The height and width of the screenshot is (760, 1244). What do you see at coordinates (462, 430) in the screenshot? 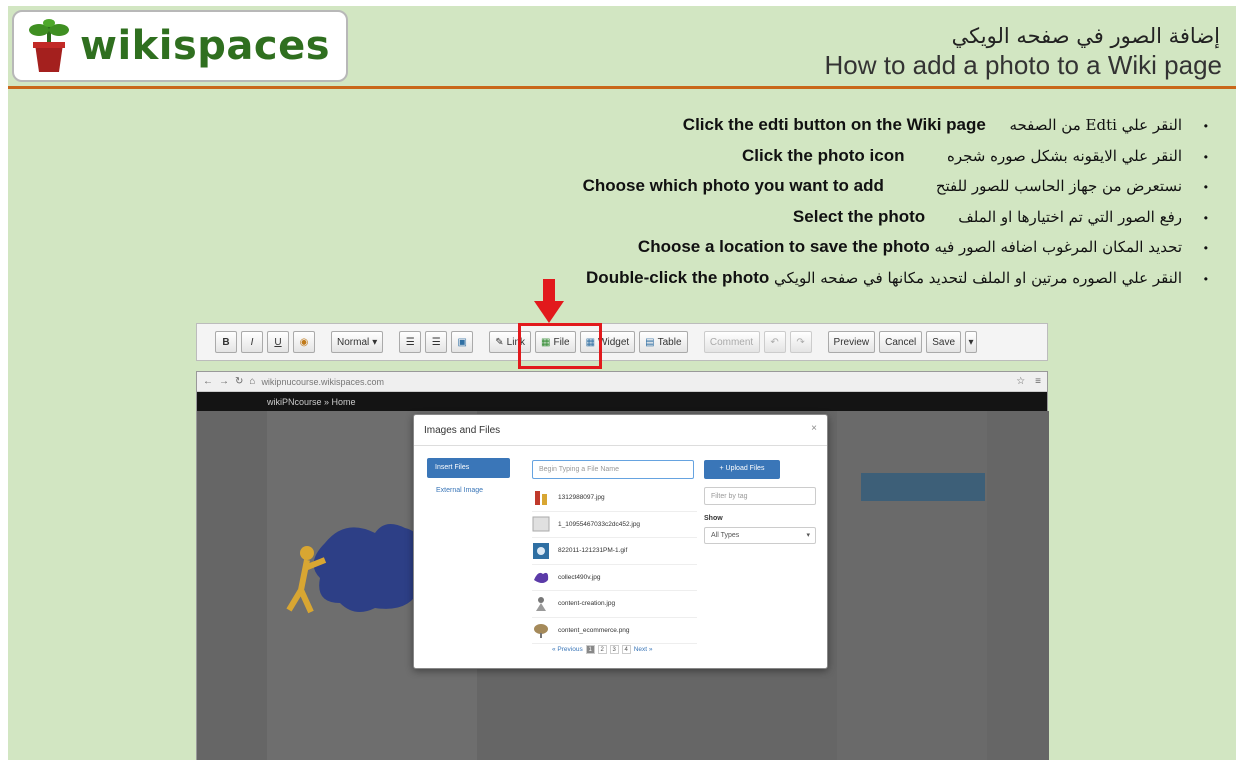
I see `dialog-title: Images and Files` at bounding box center [462, 430].